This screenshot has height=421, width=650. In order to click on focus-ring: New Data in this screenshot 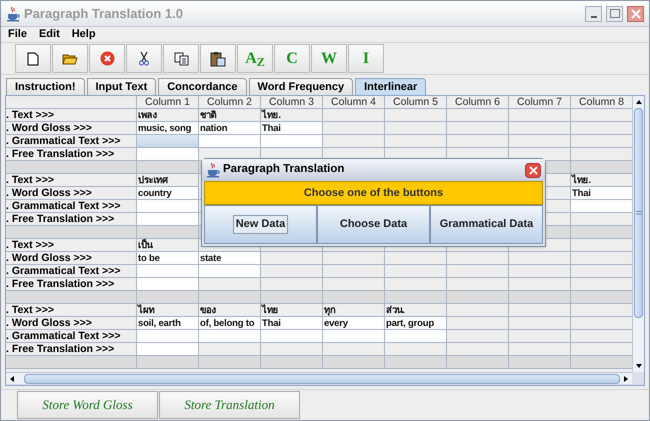, I will do `click(260, 224)`.